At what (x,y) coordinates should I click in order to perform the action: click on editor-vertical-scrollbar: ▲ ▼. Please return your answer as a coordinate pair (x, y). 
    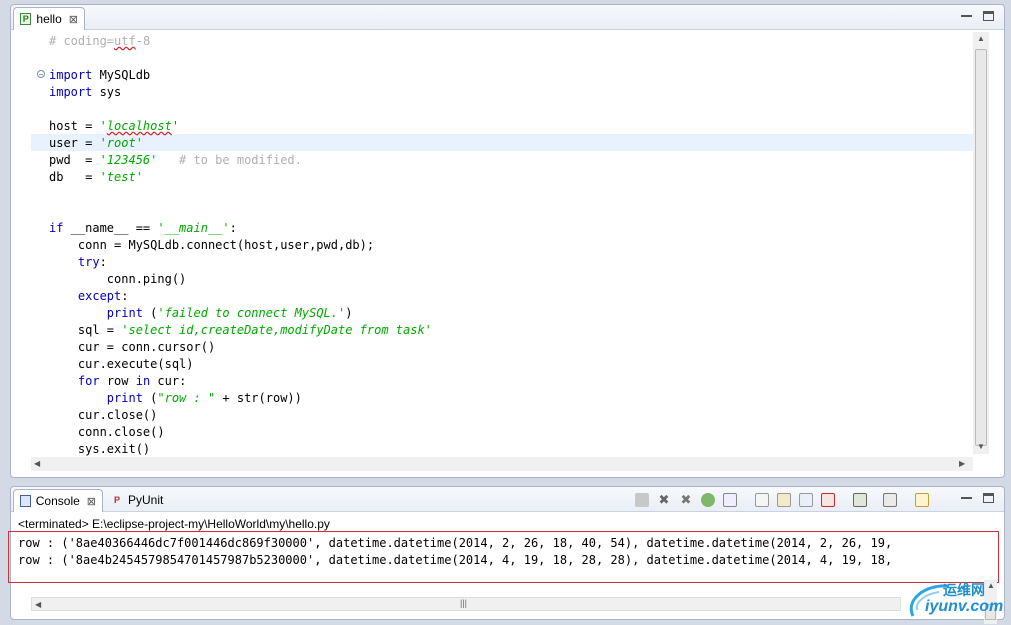
    Looking at the image, I should click on (981, 243).